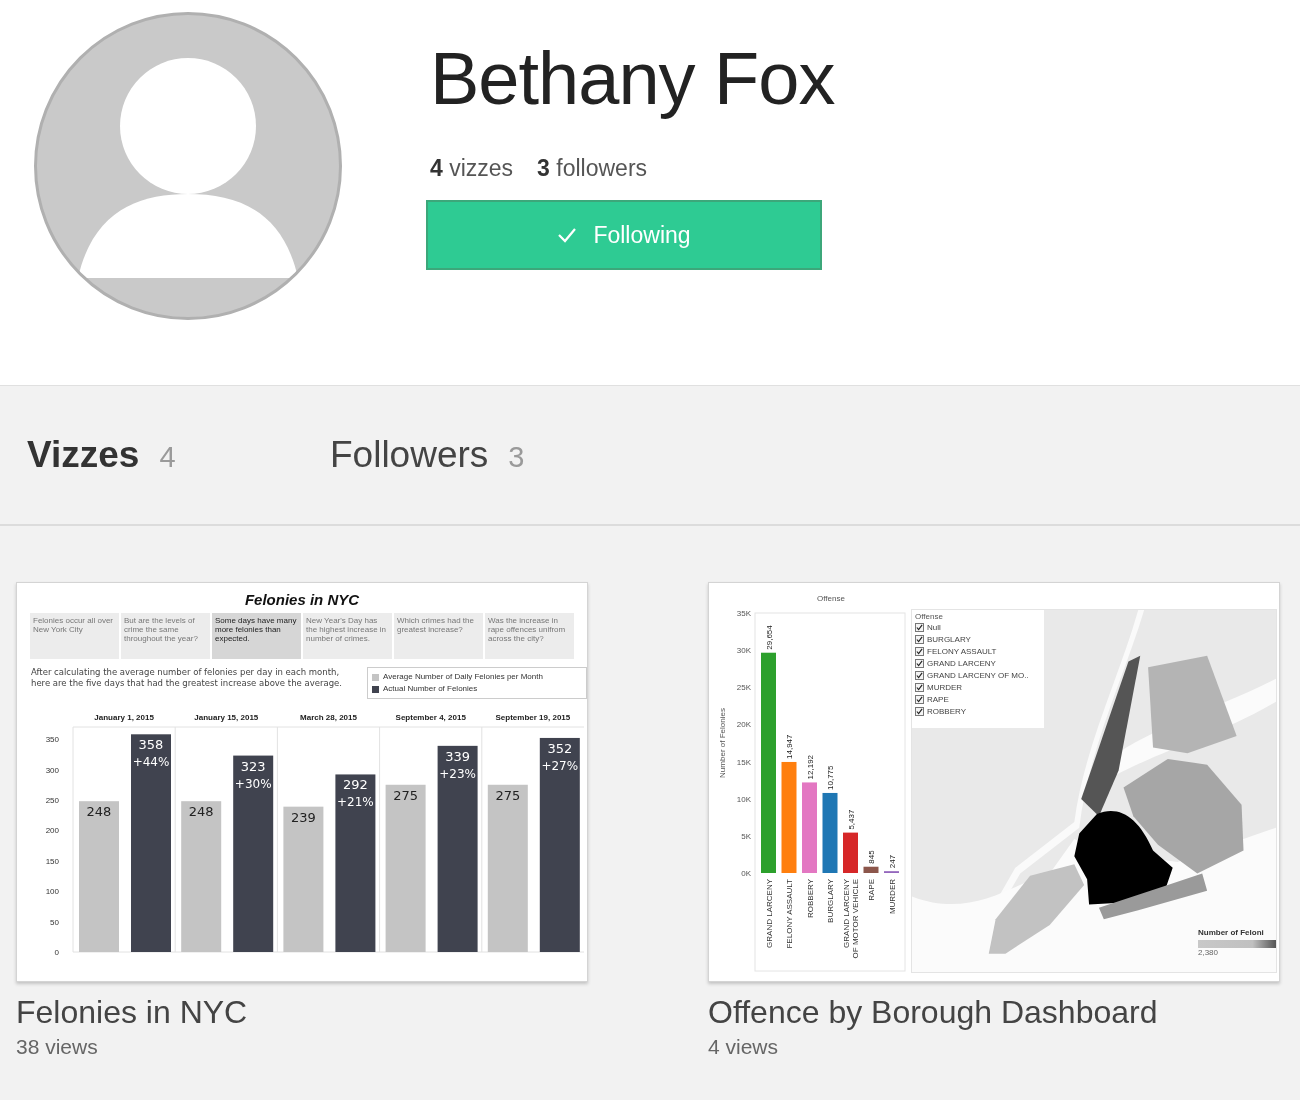 This screenshot has height=1100, width=1300. What do you see at coordinates (830, 777) in the screenshot?
I see `bar-value-label: 10,775` at bounding box center [830, 777].